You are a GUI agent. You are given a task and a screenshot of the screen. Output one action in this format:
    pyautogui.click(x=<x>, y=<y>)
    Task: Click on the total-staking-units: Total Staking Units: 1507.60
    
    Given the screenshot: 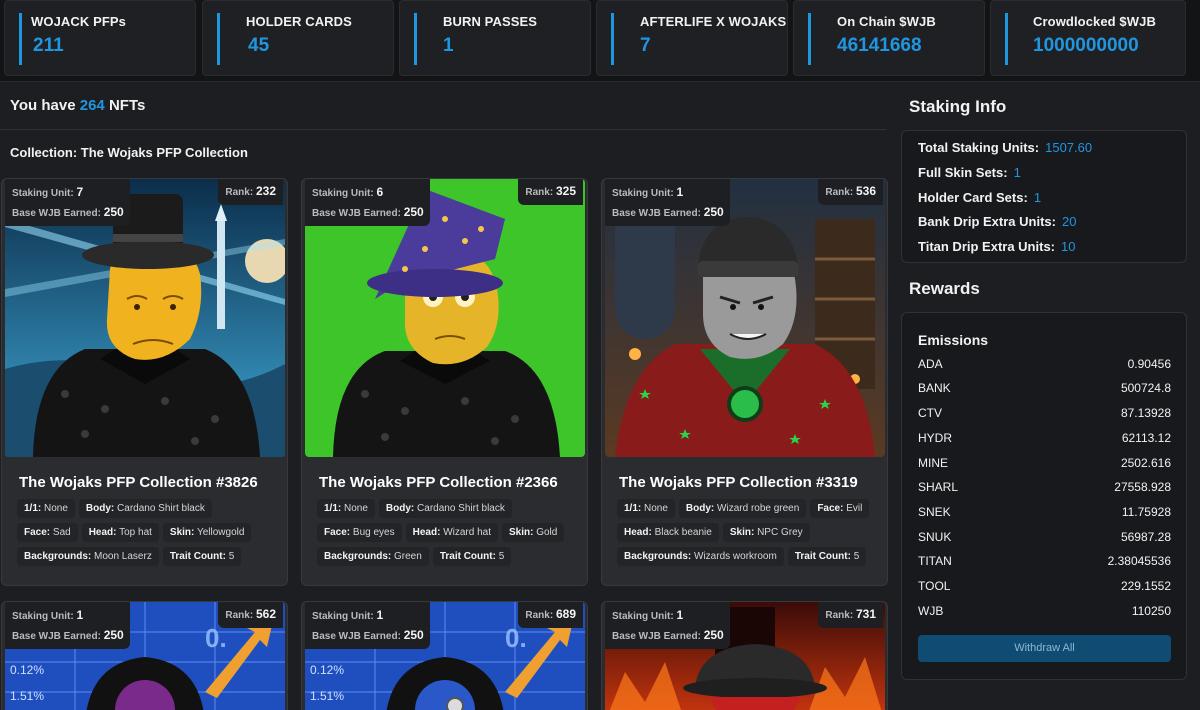 What is the action you would take?
    pyautogui.click(x=1005, y=147)
    